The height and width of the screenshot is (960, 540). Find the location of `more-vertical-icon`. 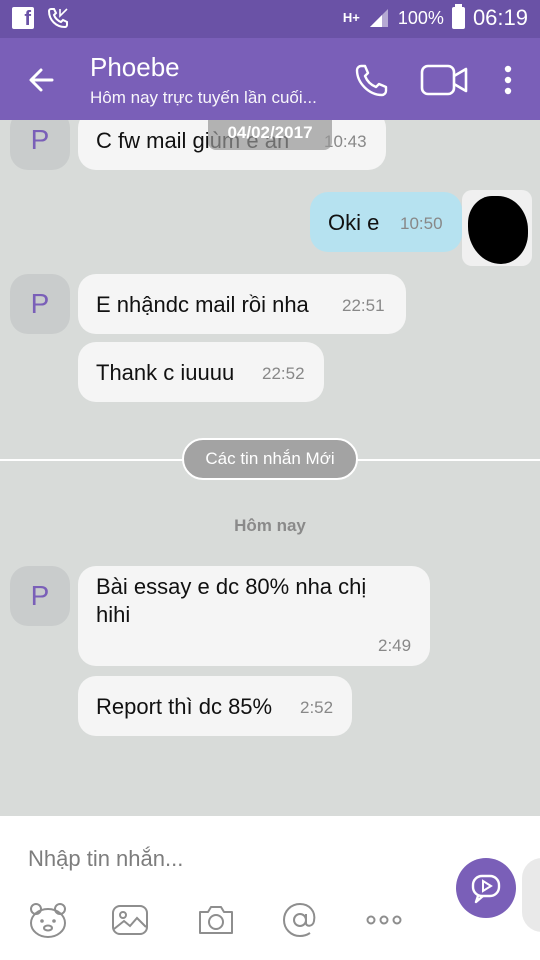

more-vertical-icon is located at coordinates (508, 80).